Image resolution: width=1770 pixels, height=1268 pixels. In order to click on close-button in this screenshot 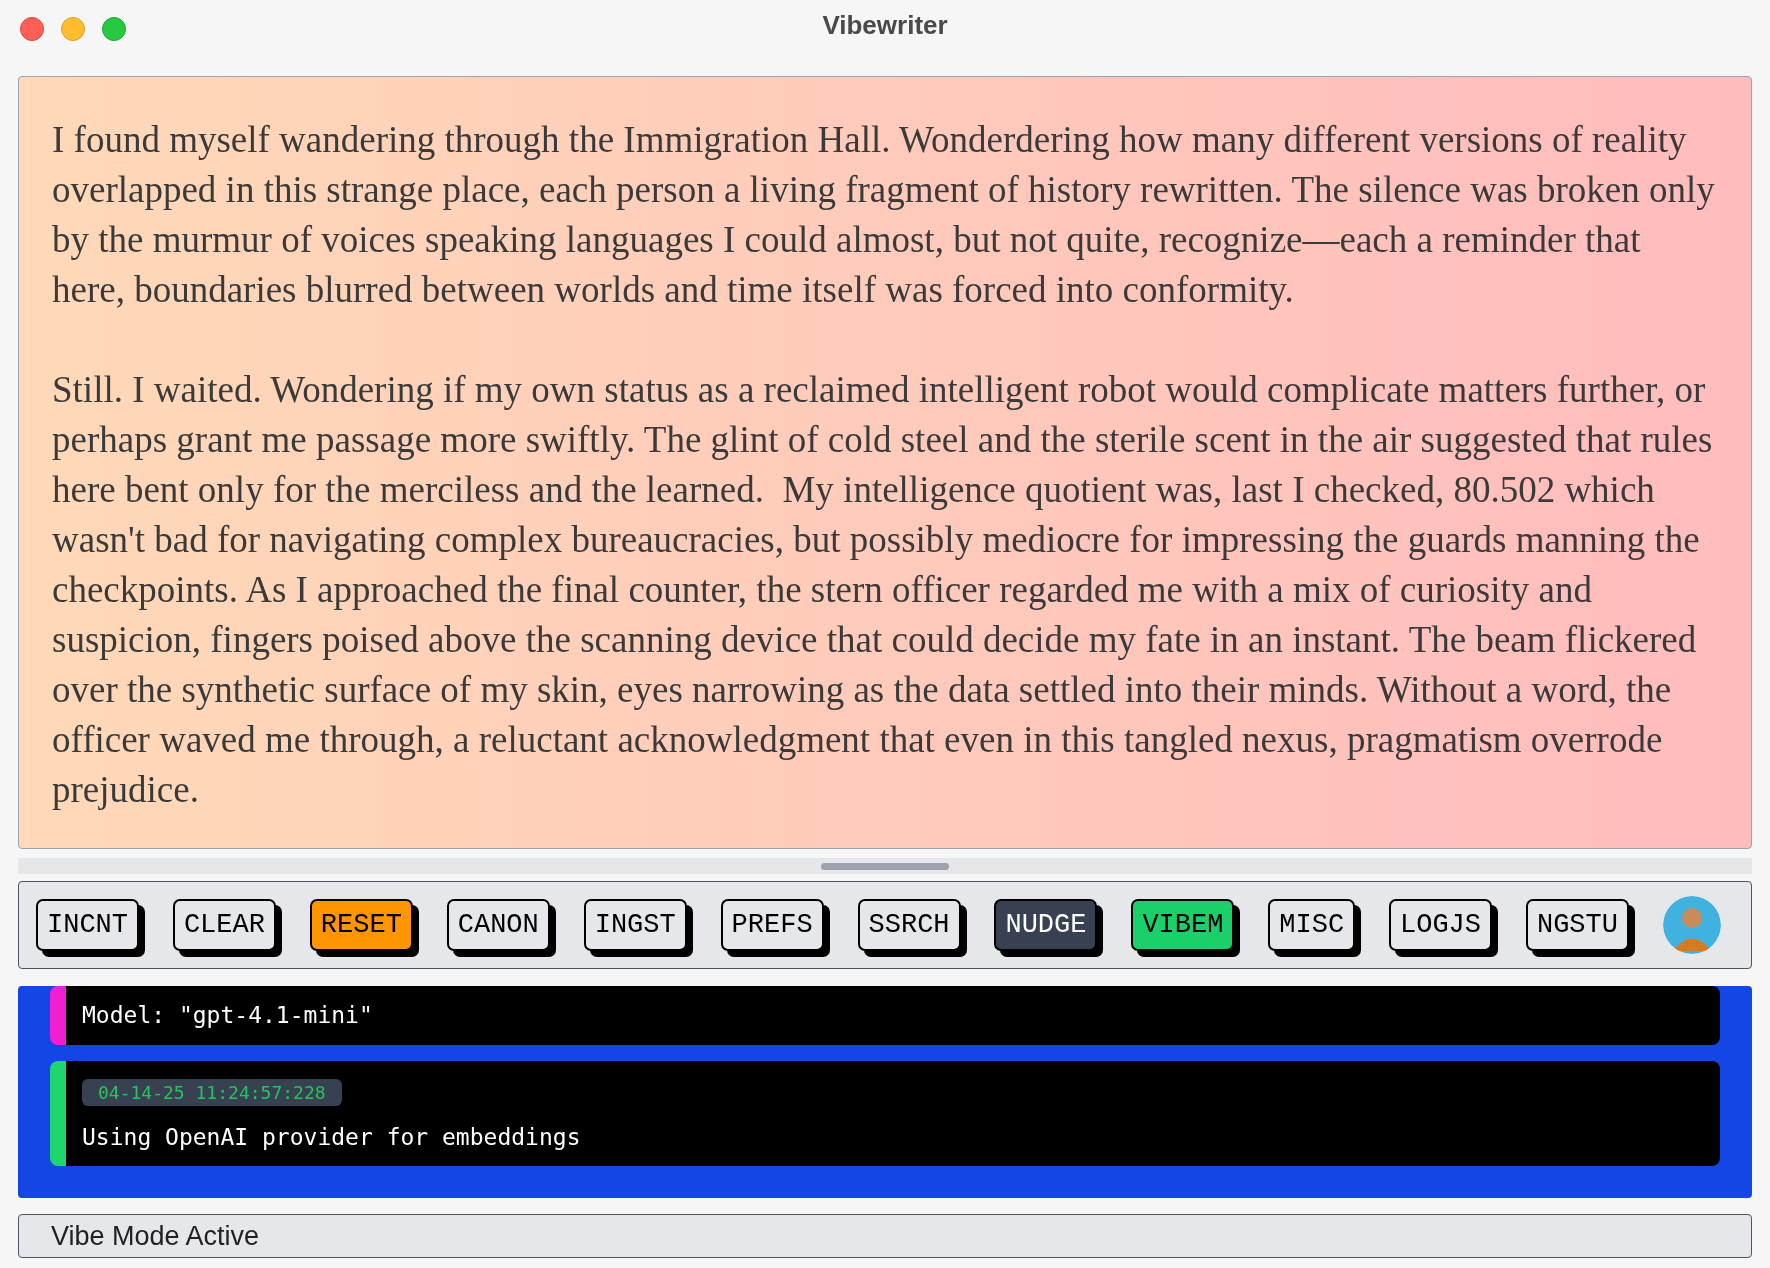, I will do `click(32, 29)`.